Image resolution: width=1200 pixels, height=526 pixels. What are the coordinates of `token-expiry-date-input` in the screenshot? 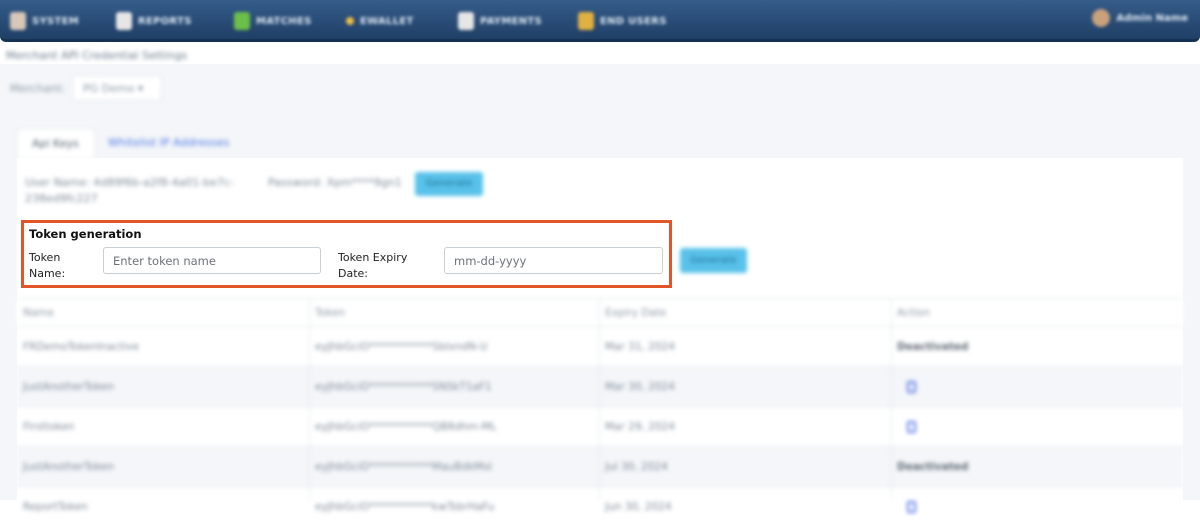 It's located at (553, 260).